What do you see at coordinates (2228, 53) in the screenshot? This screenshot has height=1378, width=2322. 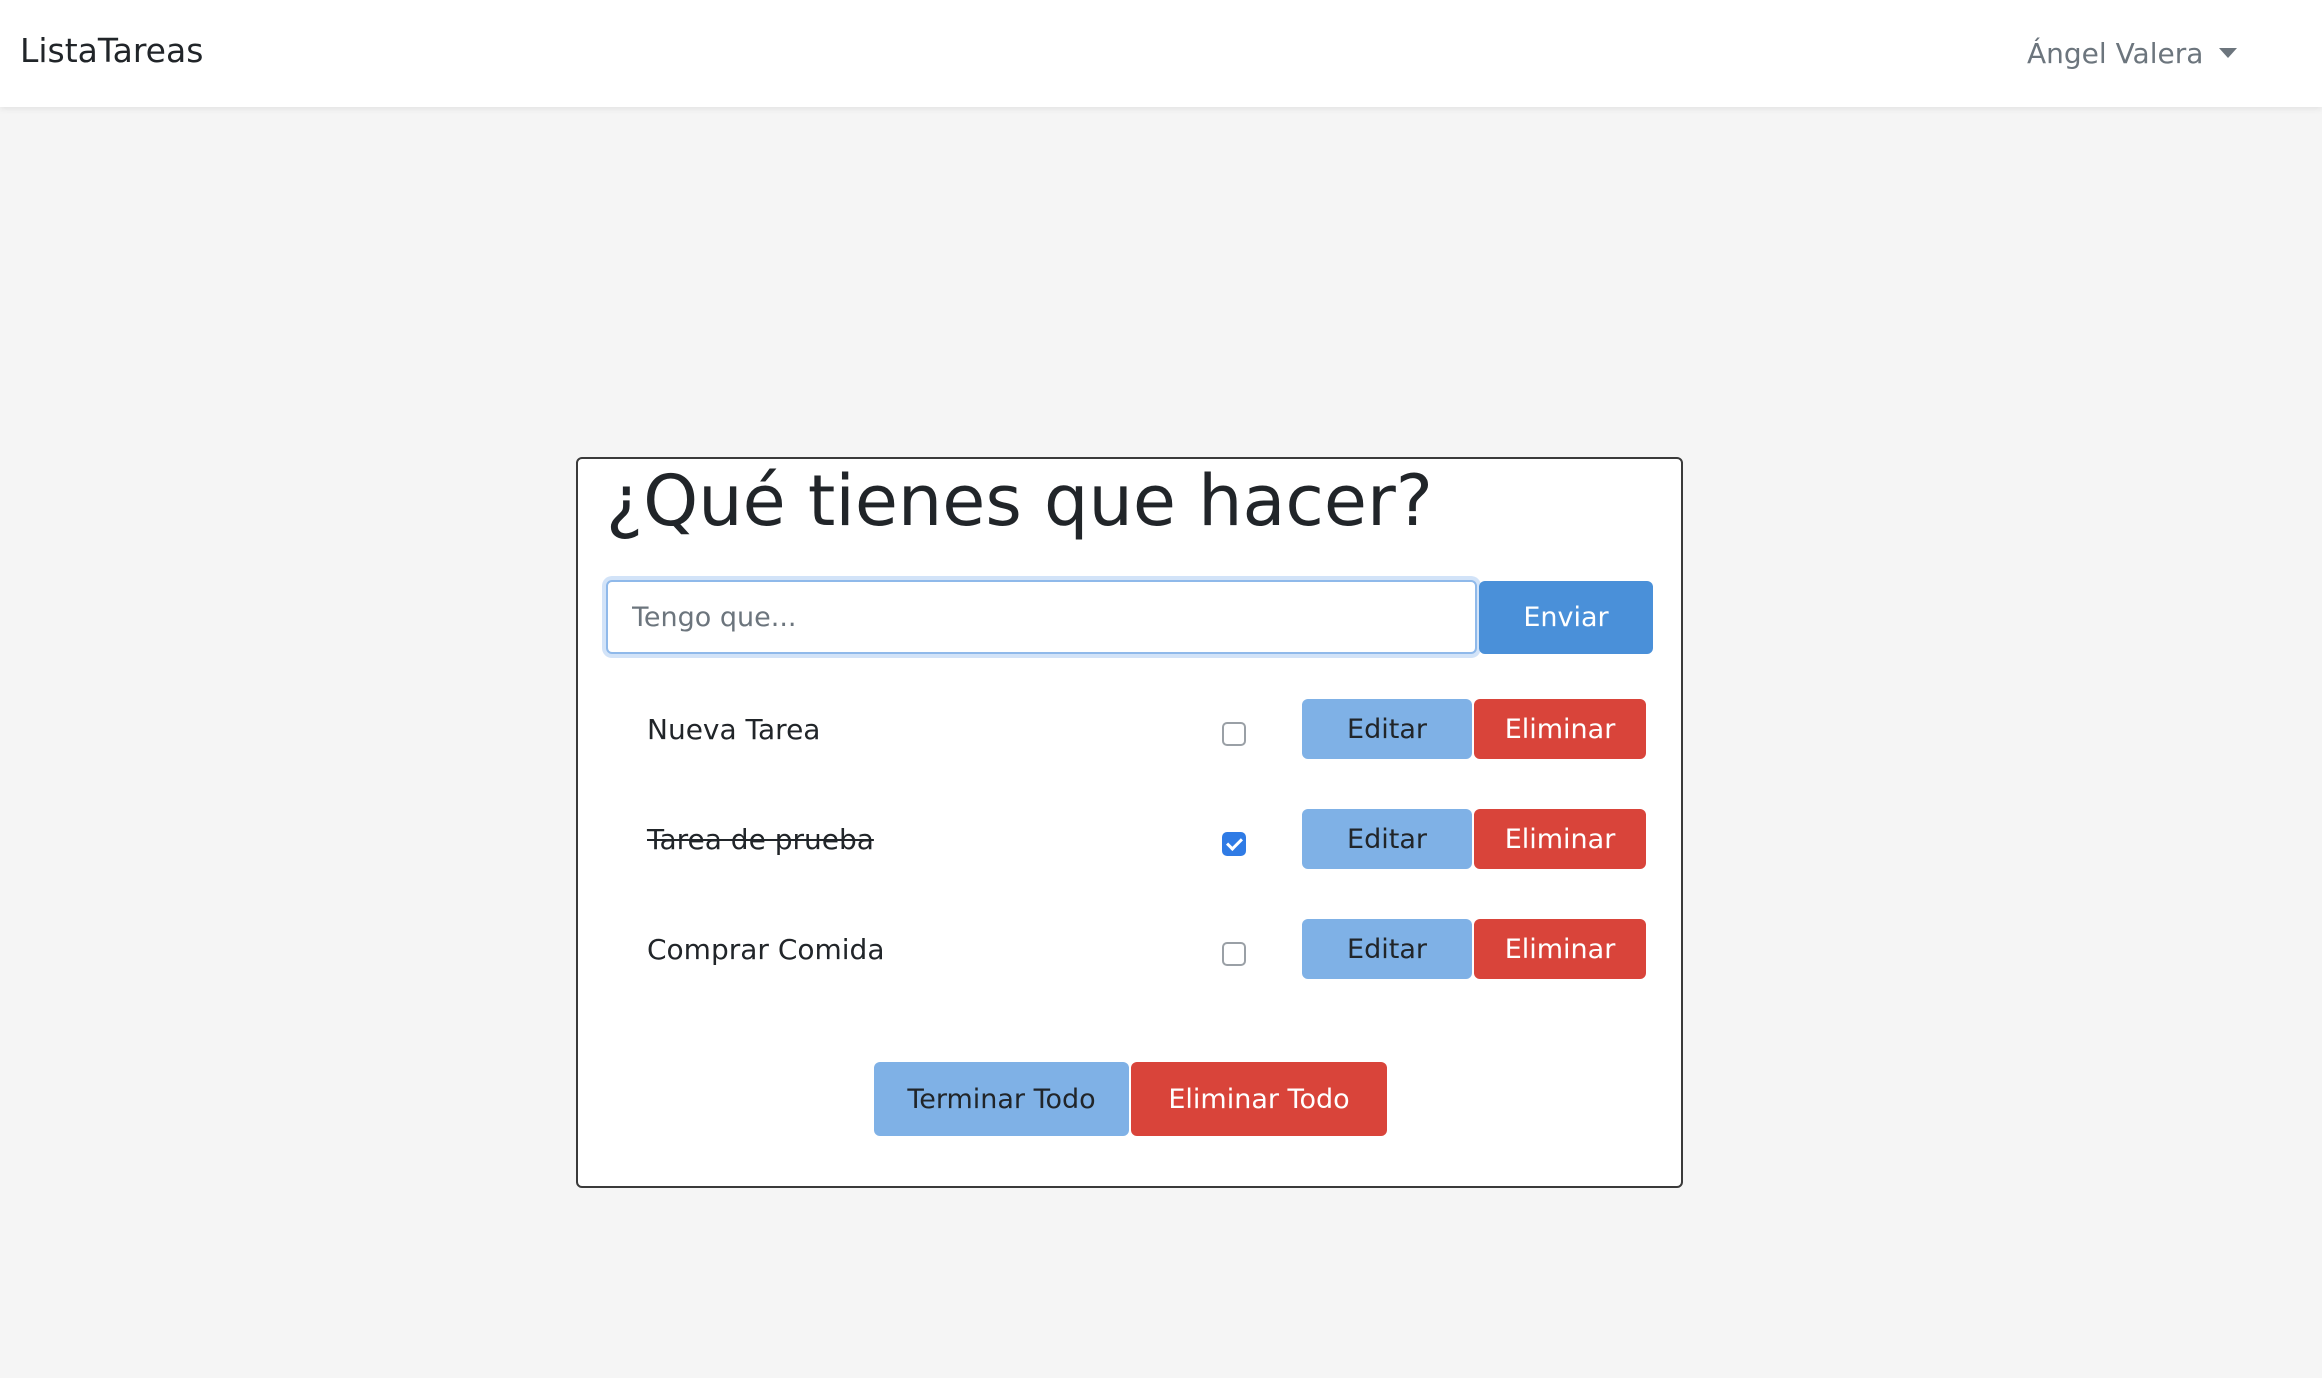 I see `caret-down-icon` at bounding box center [2228, 53].